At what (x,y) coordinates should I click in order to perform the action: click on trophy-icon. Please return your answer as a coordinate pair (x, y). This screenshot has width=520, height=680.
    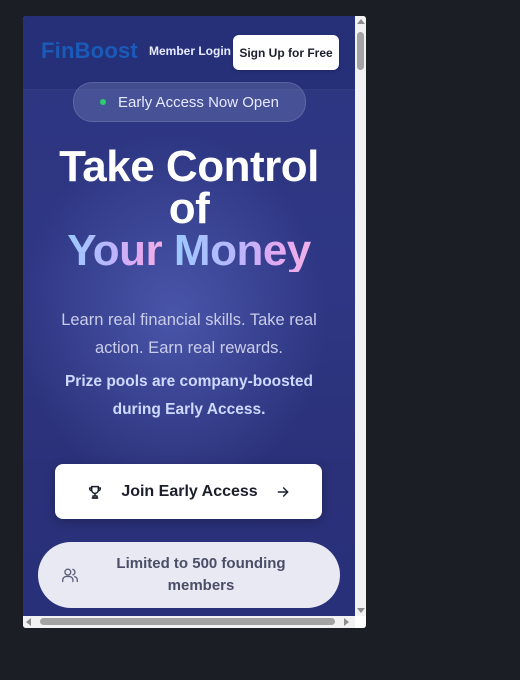
    Looking at the image, I should click on (95, 492).